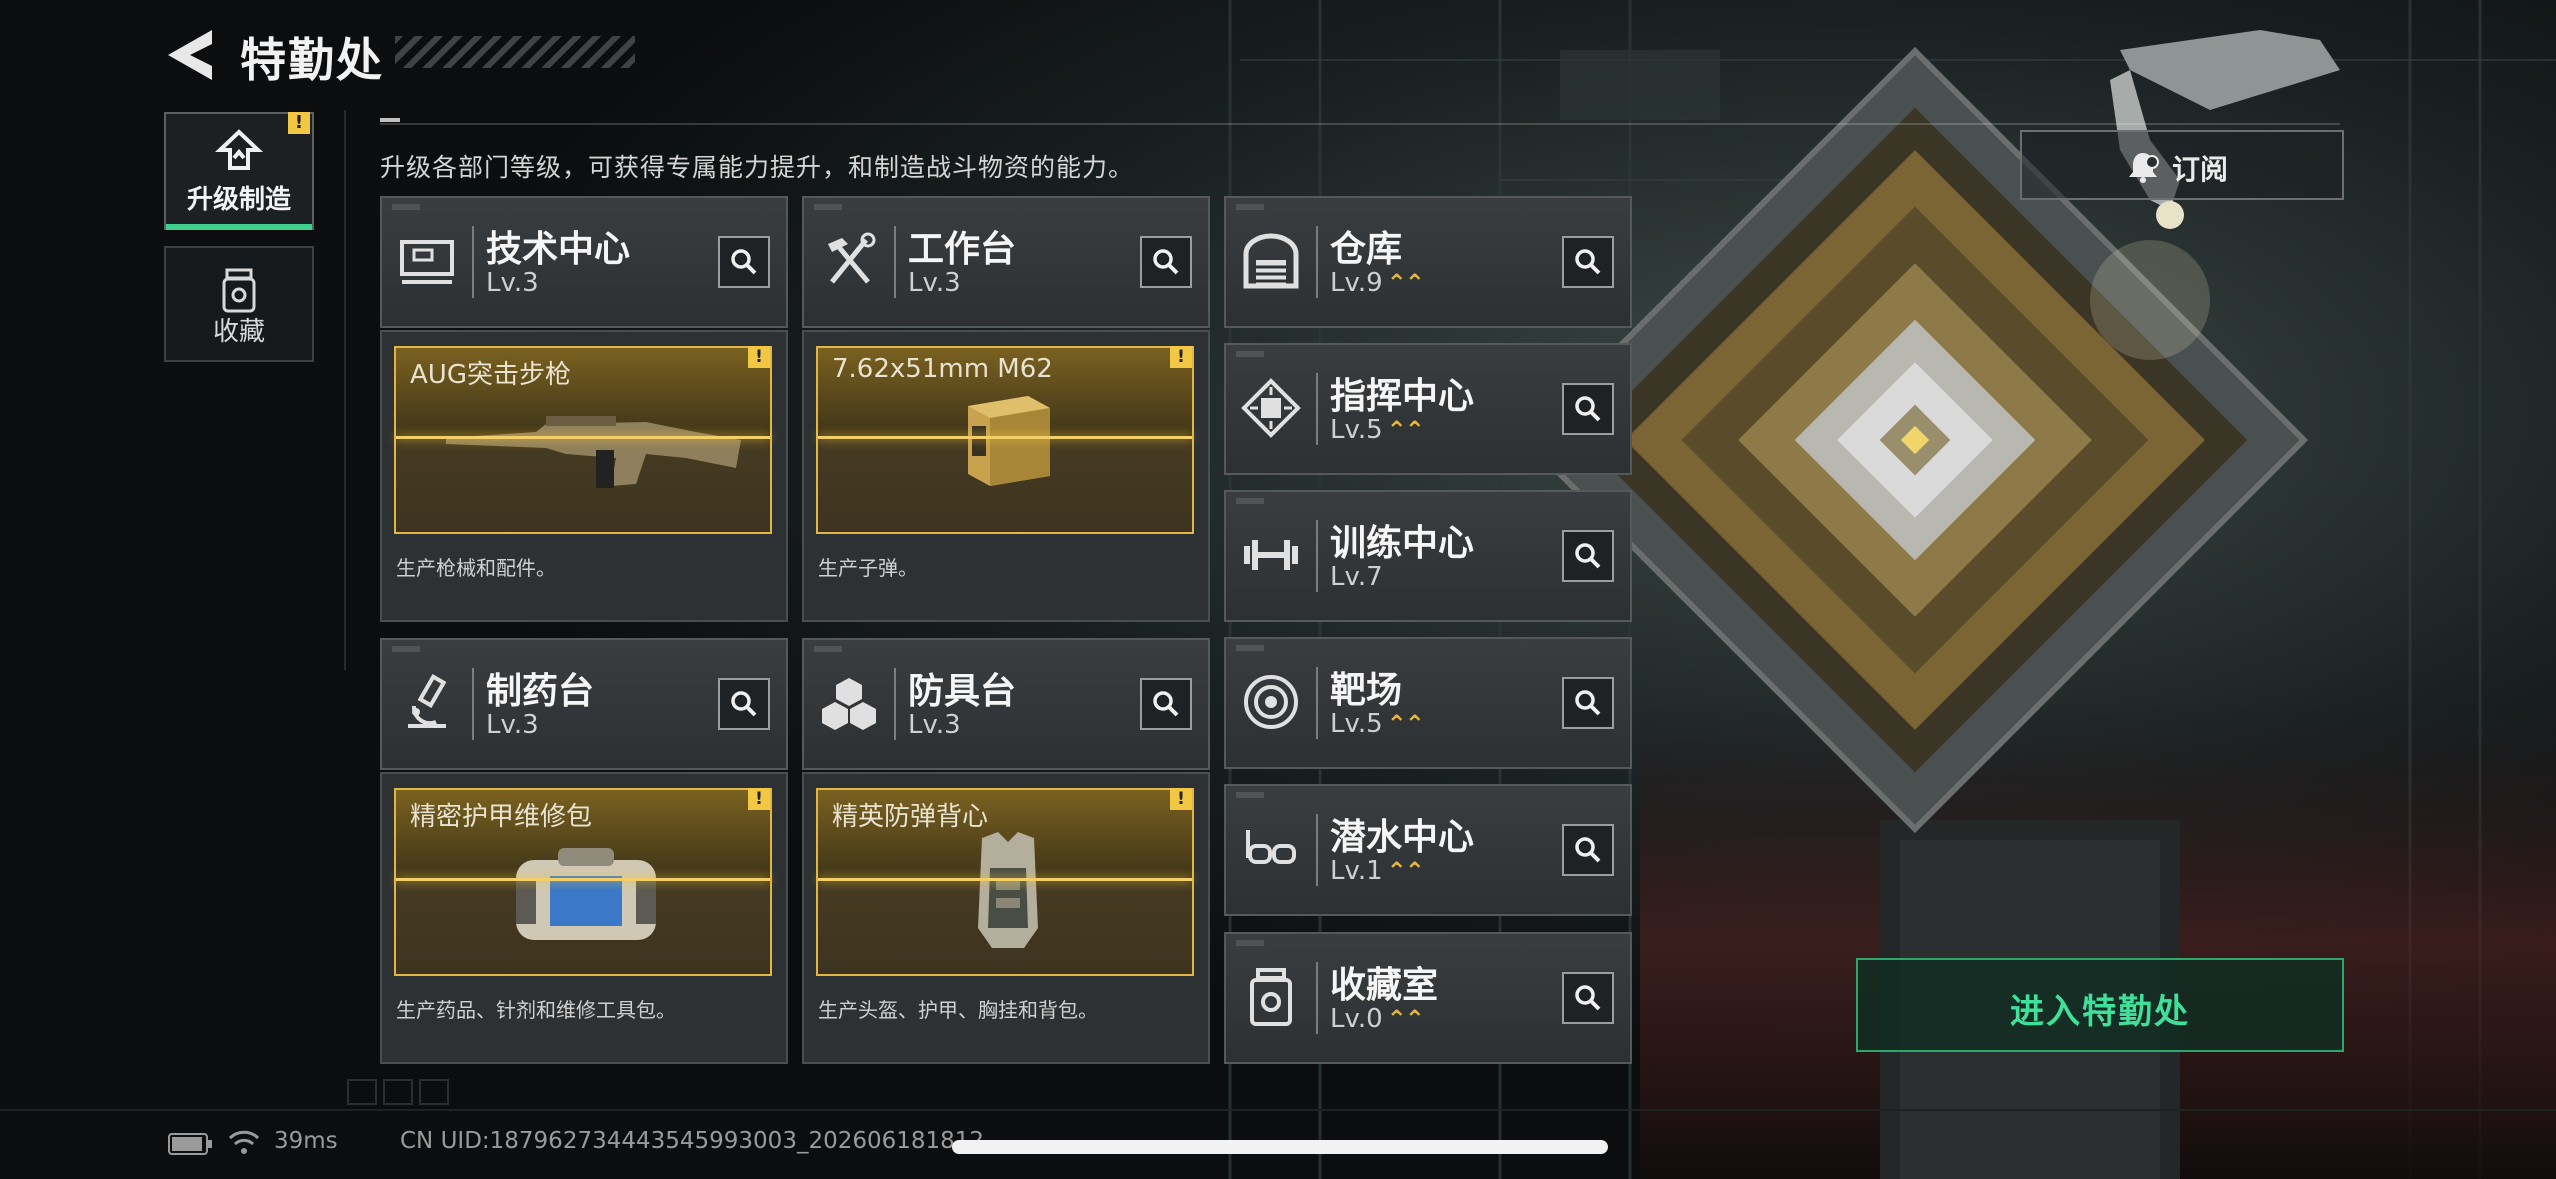 The image size is (2556, 1179). Describe the element at coordinates (586, 894) in the screenshot. I see `repair-kit-image` at that location.